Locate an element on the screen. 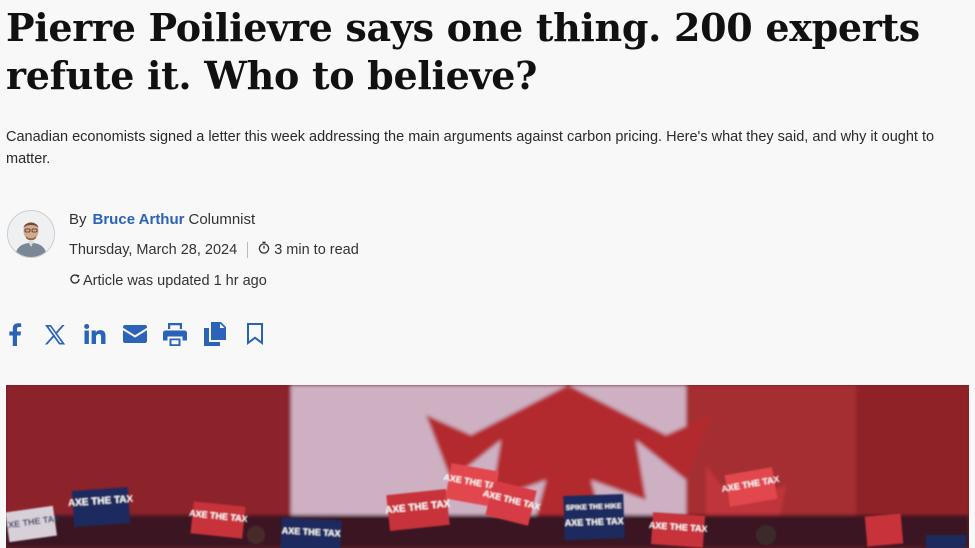 Image resolution: width=975 pixels, height=548 pixels. updated-text: Article was updated 1 hr ago is located at coordinates (175, 281).